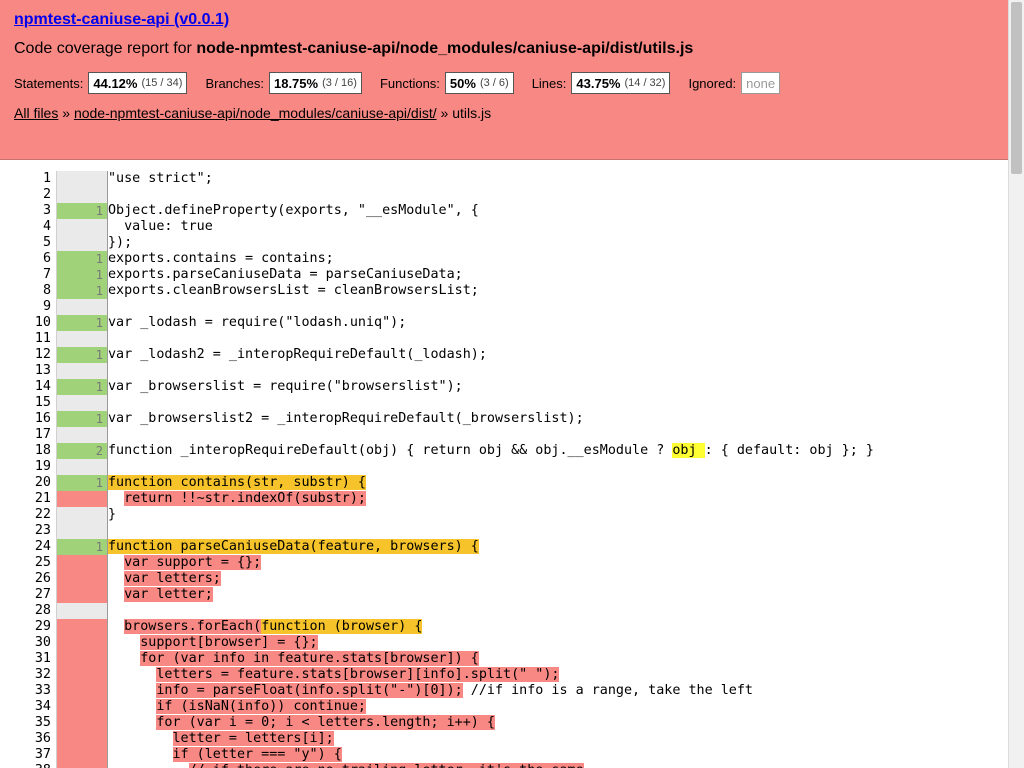 This screenshot has width=1024, height=768. What do you see at coordinates (462, 83) in the screenshot?
I see `stat-pct: 50%` at bounding box center [462, 83].